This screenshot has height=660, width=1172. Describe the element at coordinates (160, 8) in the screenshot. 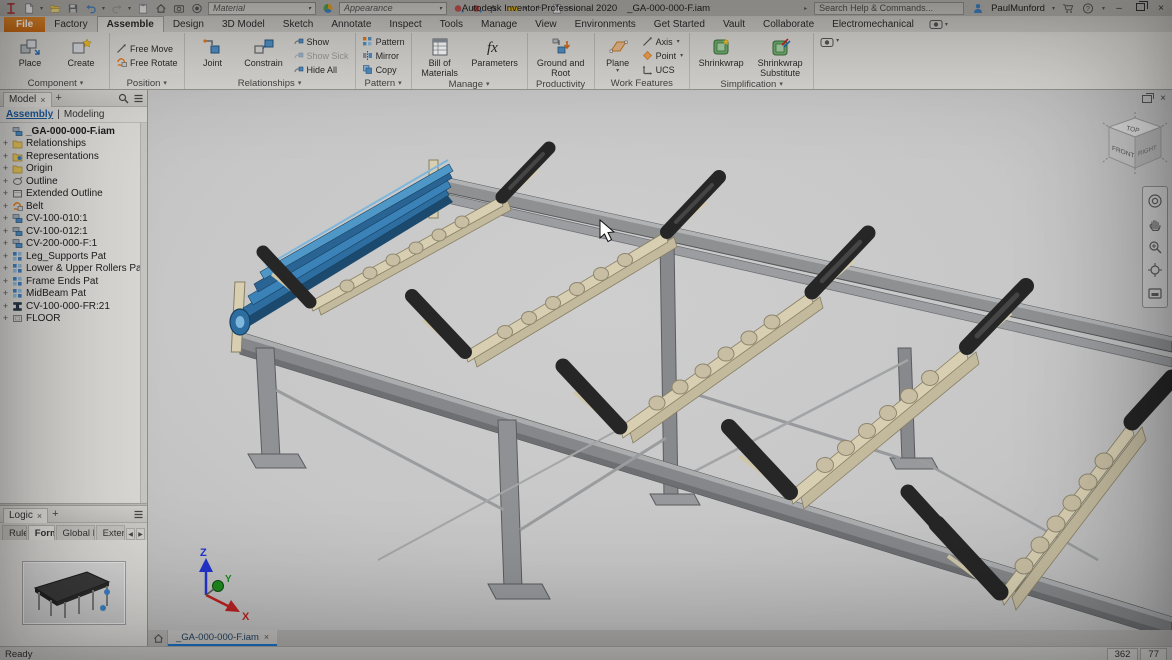

I see `home-view-icon` at that location.